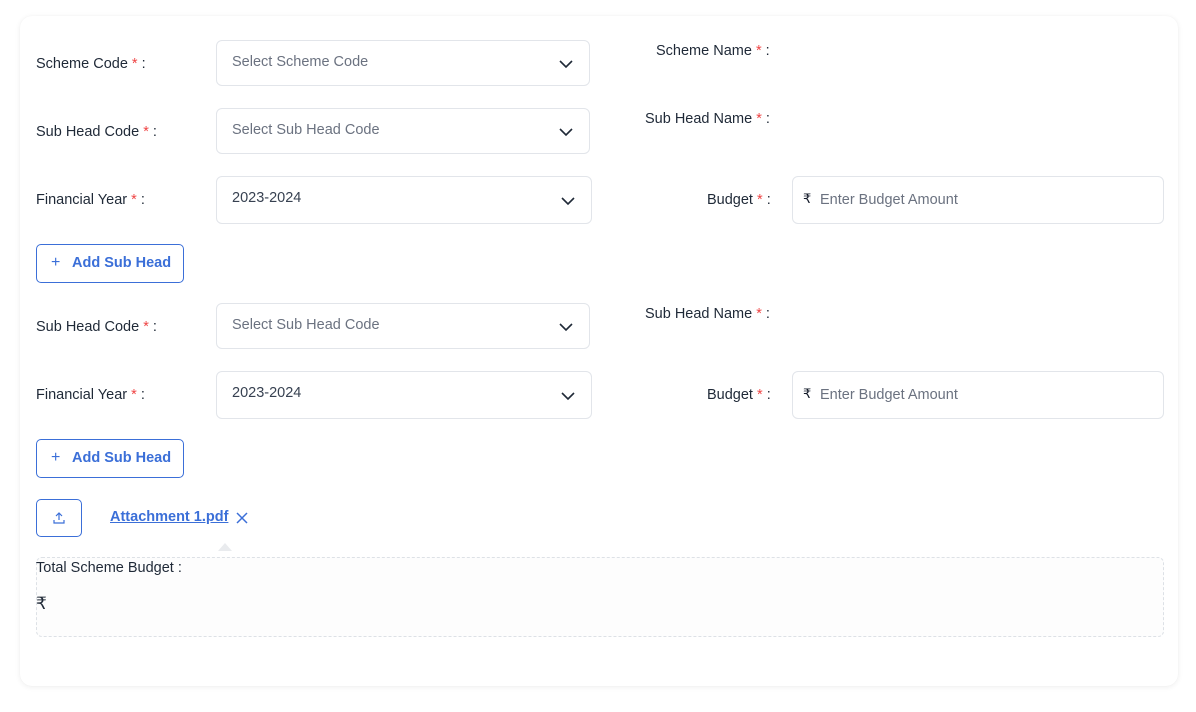 The height and width of the screenshot is (712, 1196). Describe the element at coordinates (242, 518) in the screenshot. I see `close-icon` at that location.